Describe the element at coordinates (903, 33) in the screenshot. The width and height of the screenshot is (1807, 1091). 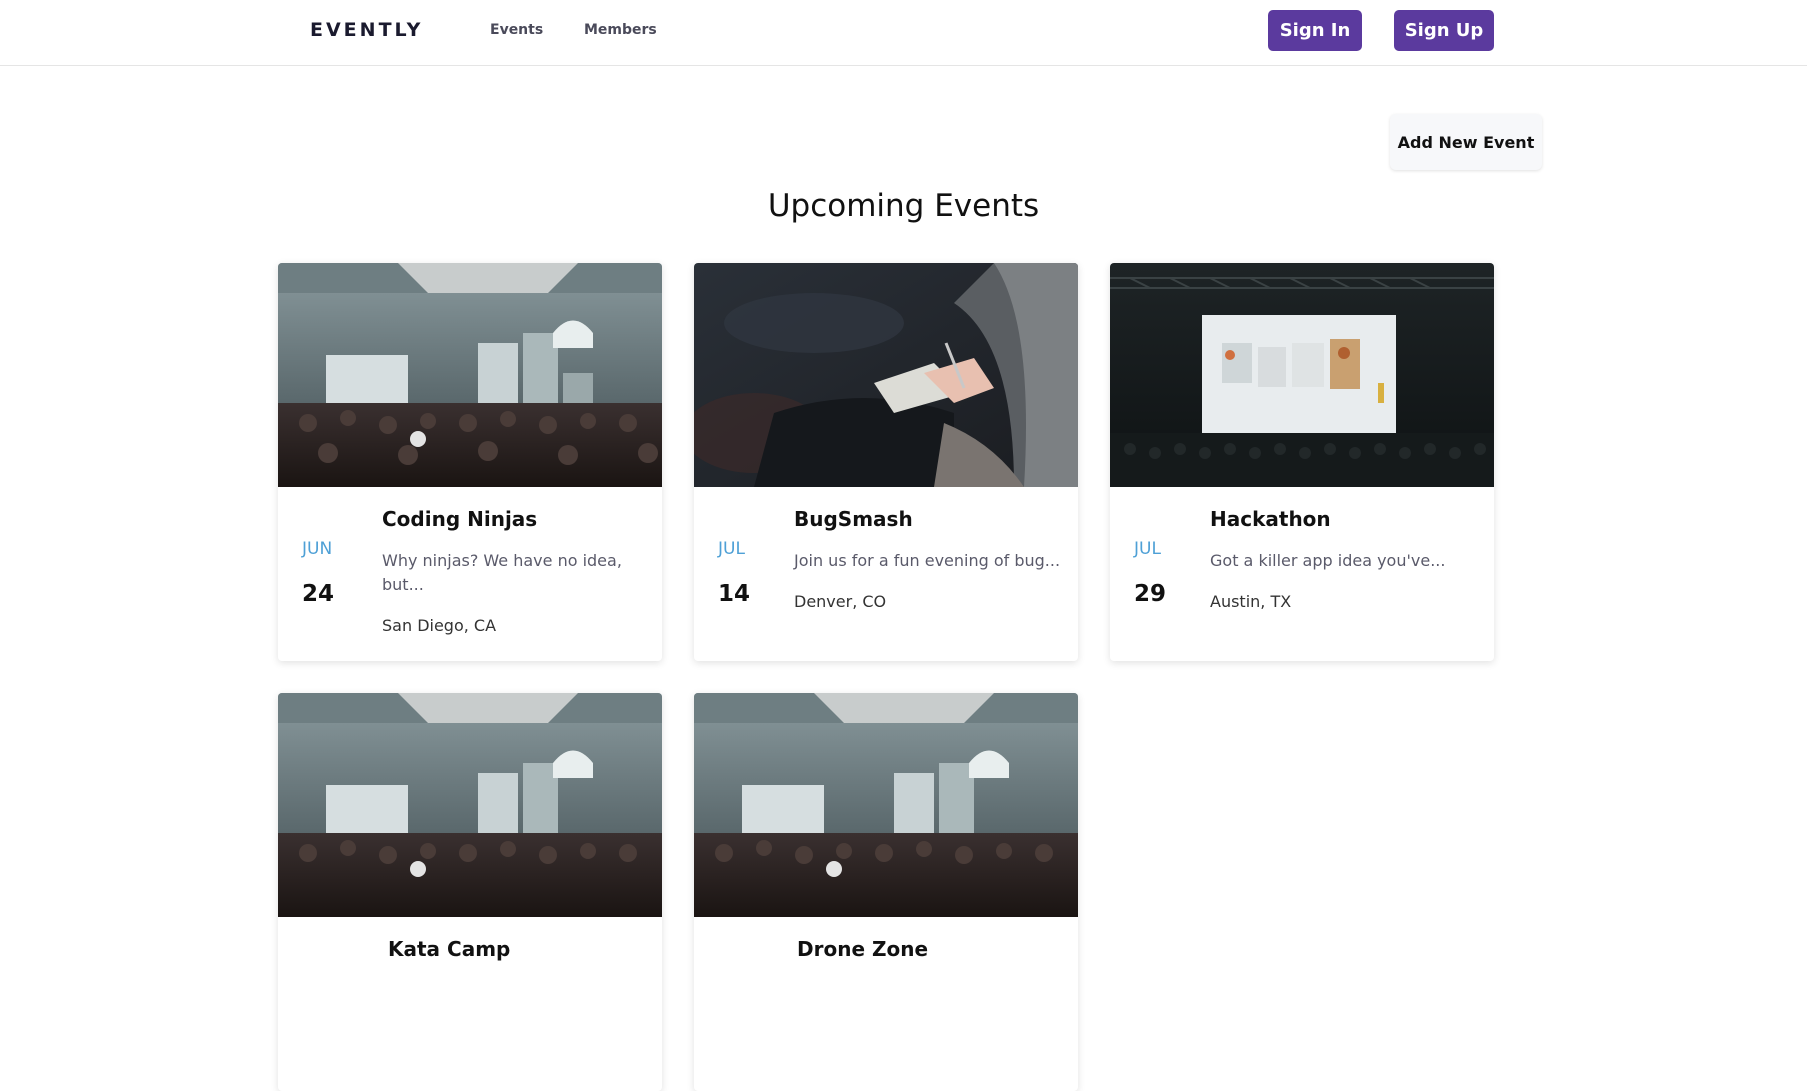
I see `top-navbar: EVENTLY Events Members Sign In Sign Up` at that location.